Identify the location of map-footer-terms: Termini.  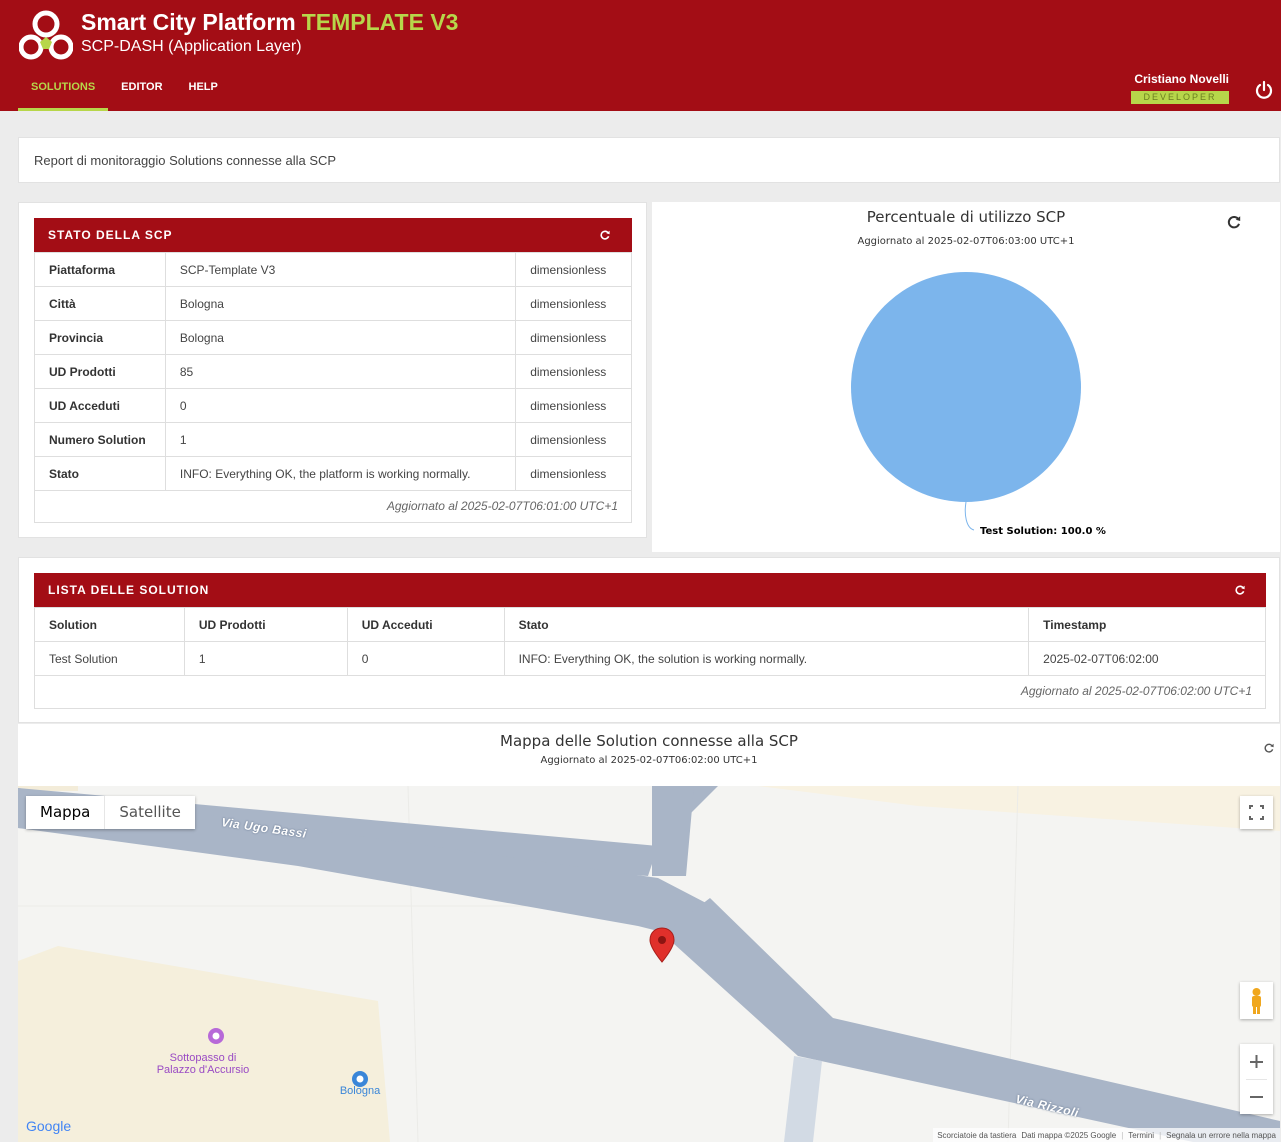
(1141, 1135).